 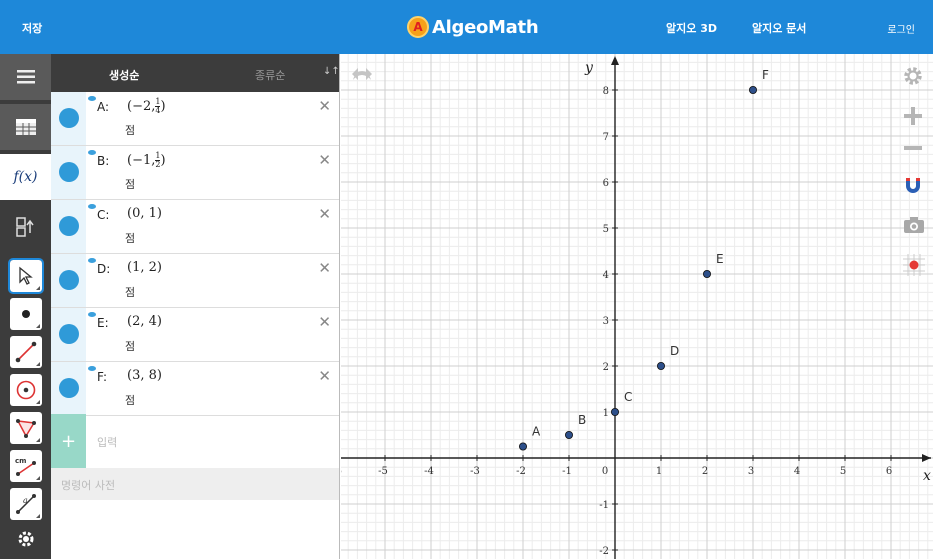 I want to click on zoom-out-icon, so click(x=913, y=148).